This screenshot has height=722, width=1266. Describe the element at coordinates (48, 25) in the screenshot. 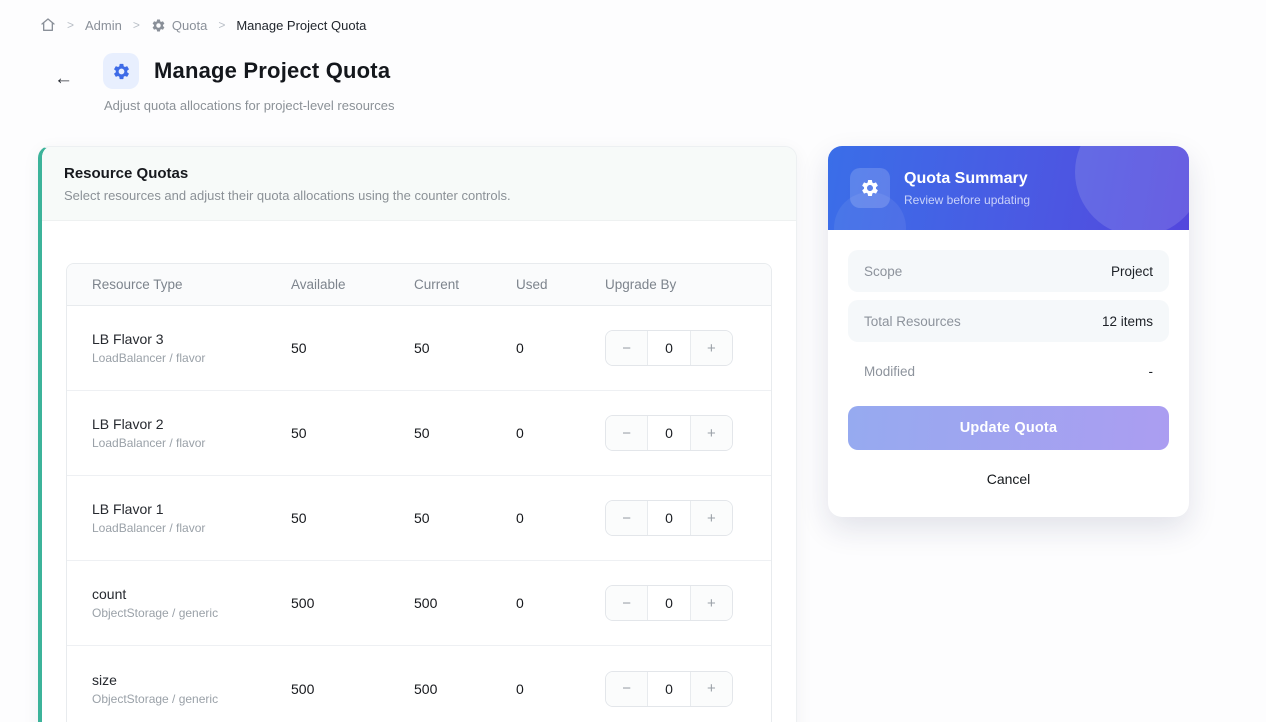

I see `home-icon` at that location.